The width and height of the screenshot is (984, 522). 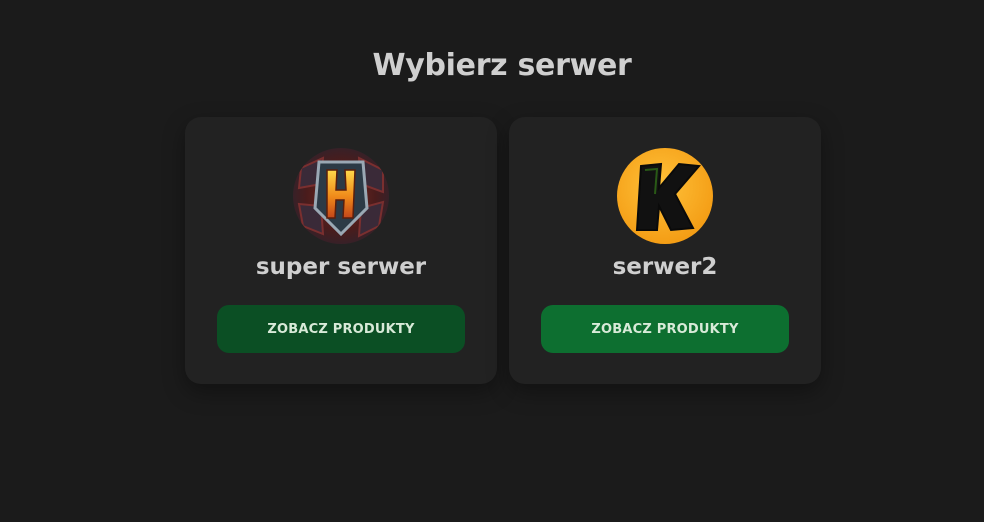 I want to click on k-emblem-icon, so click(x=665, y=196).